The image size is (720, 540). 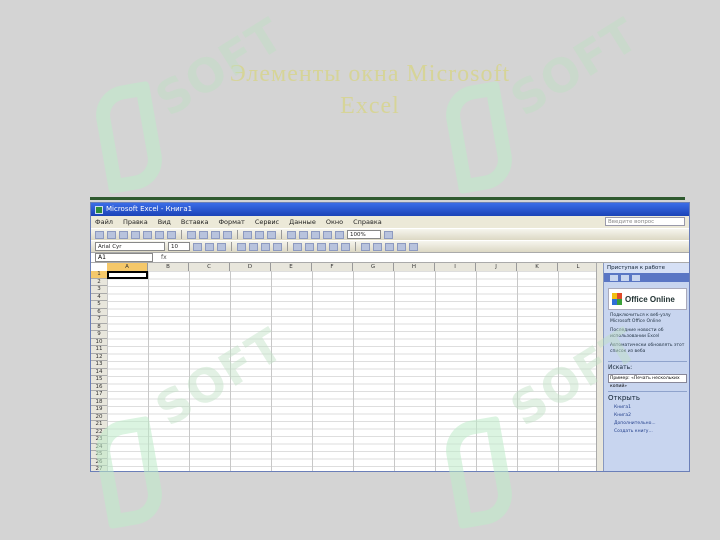 I want to click on recent-file-link: Книга1, so click(x=647, y=407).